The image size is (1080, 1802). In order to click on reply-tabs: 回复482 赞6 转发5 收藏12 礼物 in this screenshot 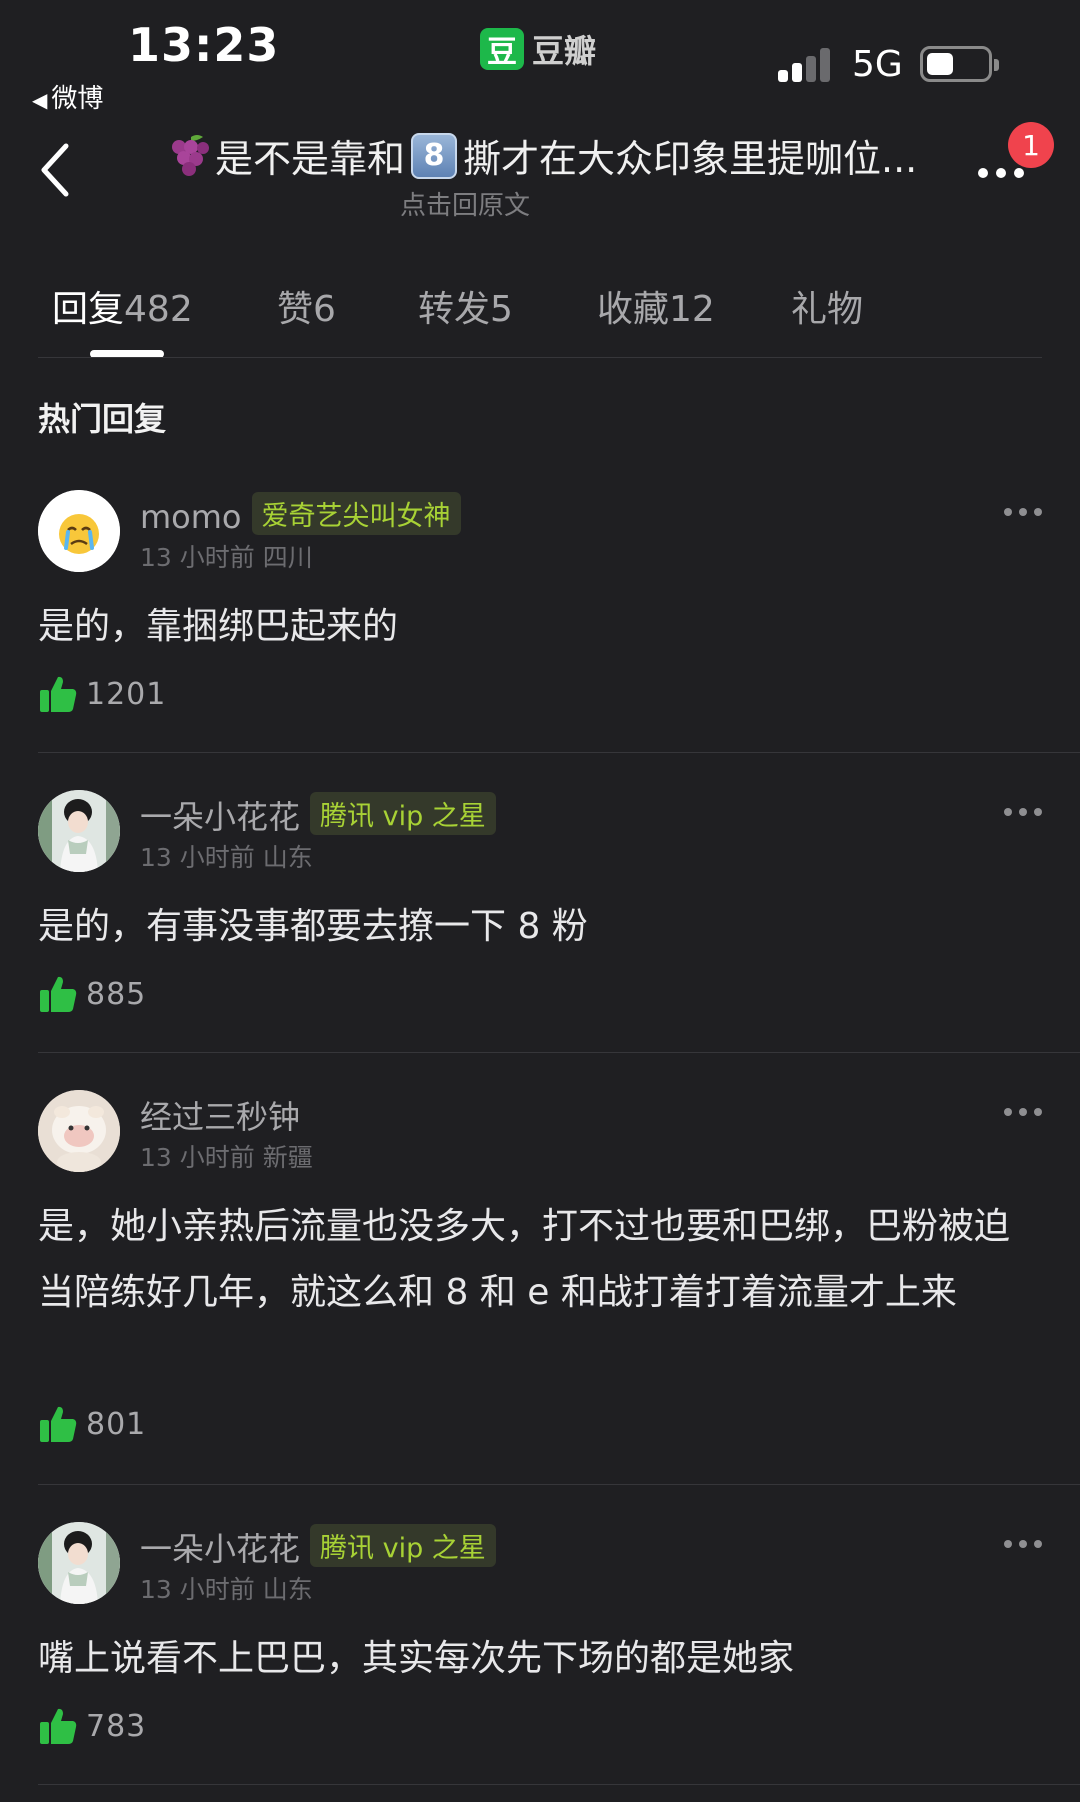, I will do `click(540, 320)`.